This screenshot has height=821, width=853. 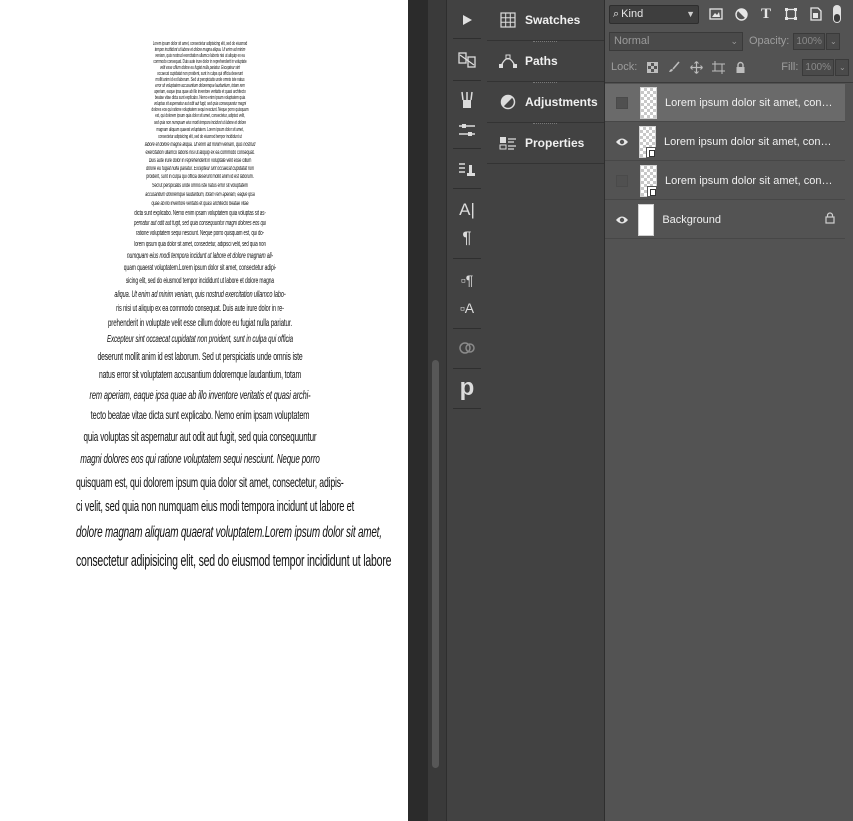 I want to click on lock-position-move-icon, so click(x=696, y=67).